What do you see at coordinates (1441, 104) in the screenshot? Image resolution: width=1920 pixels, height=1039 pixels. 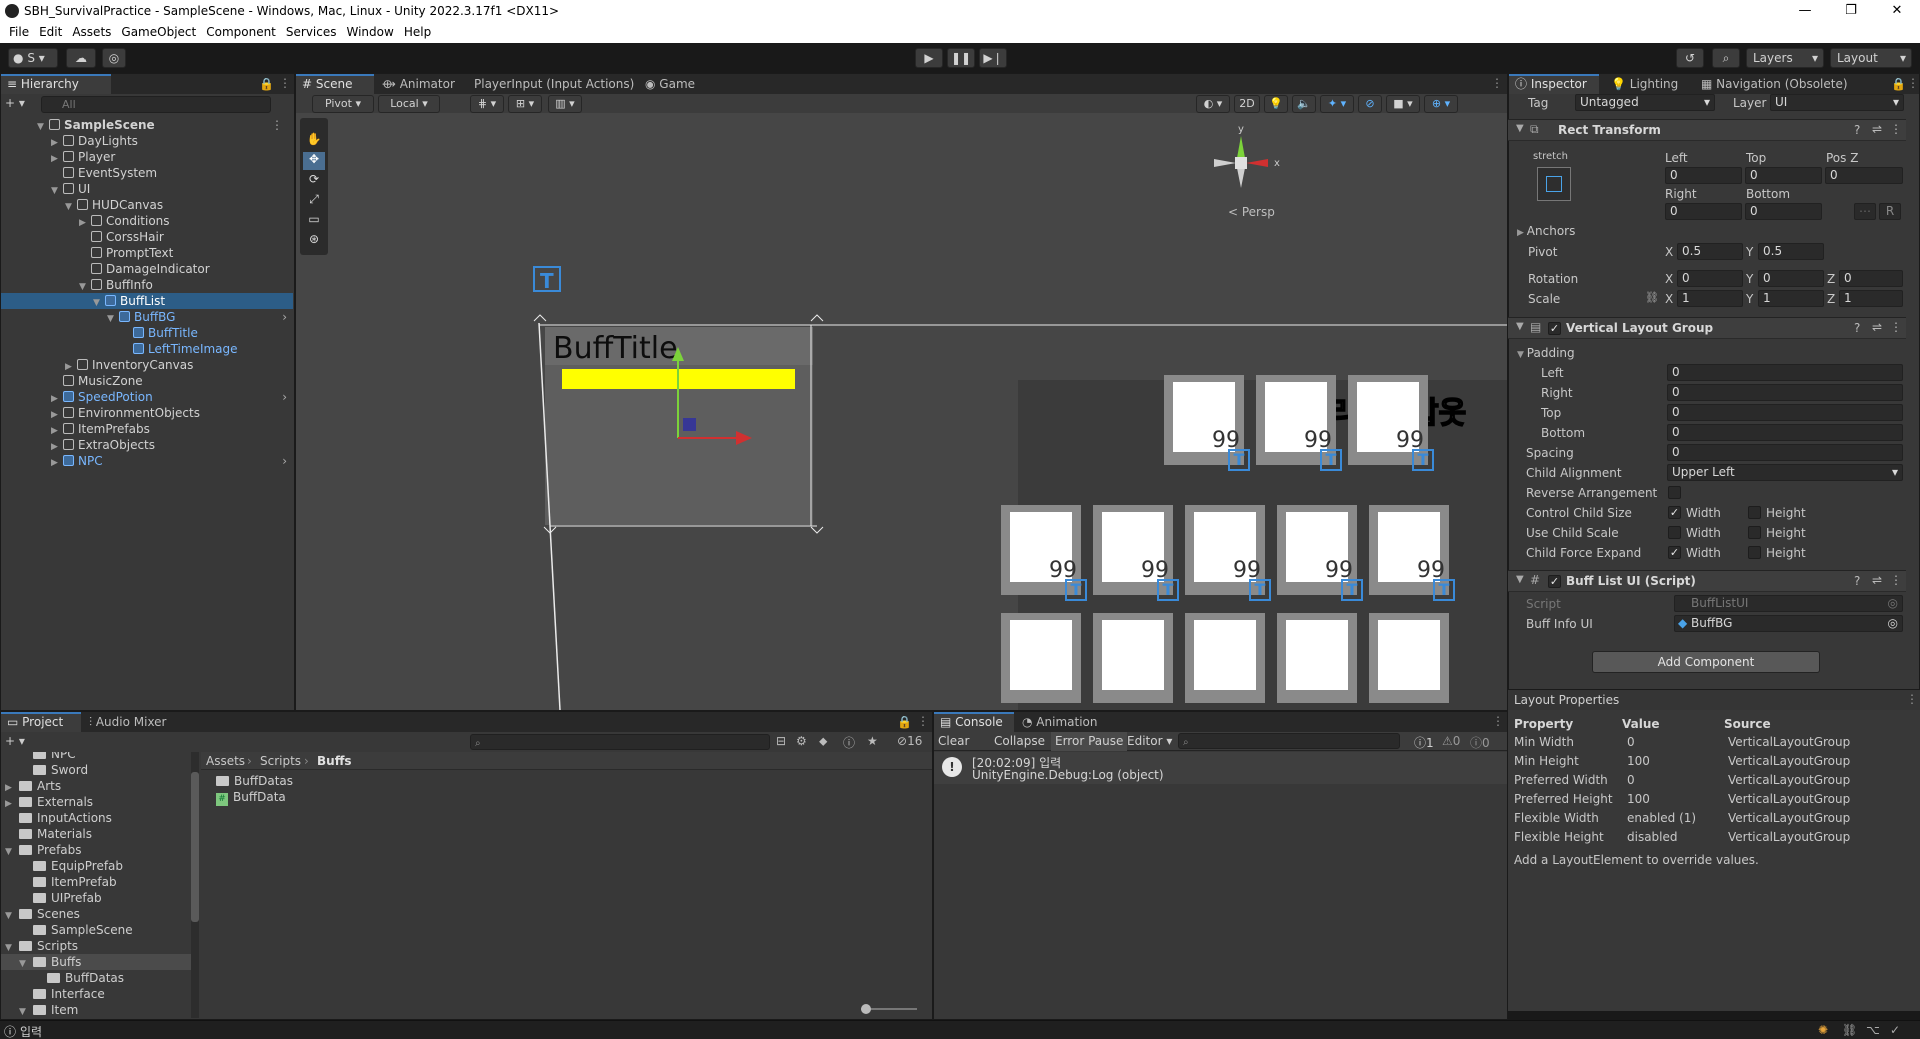 I see `gizmos-icon: ⊕ ▾` at bounding box center [1441, 104].